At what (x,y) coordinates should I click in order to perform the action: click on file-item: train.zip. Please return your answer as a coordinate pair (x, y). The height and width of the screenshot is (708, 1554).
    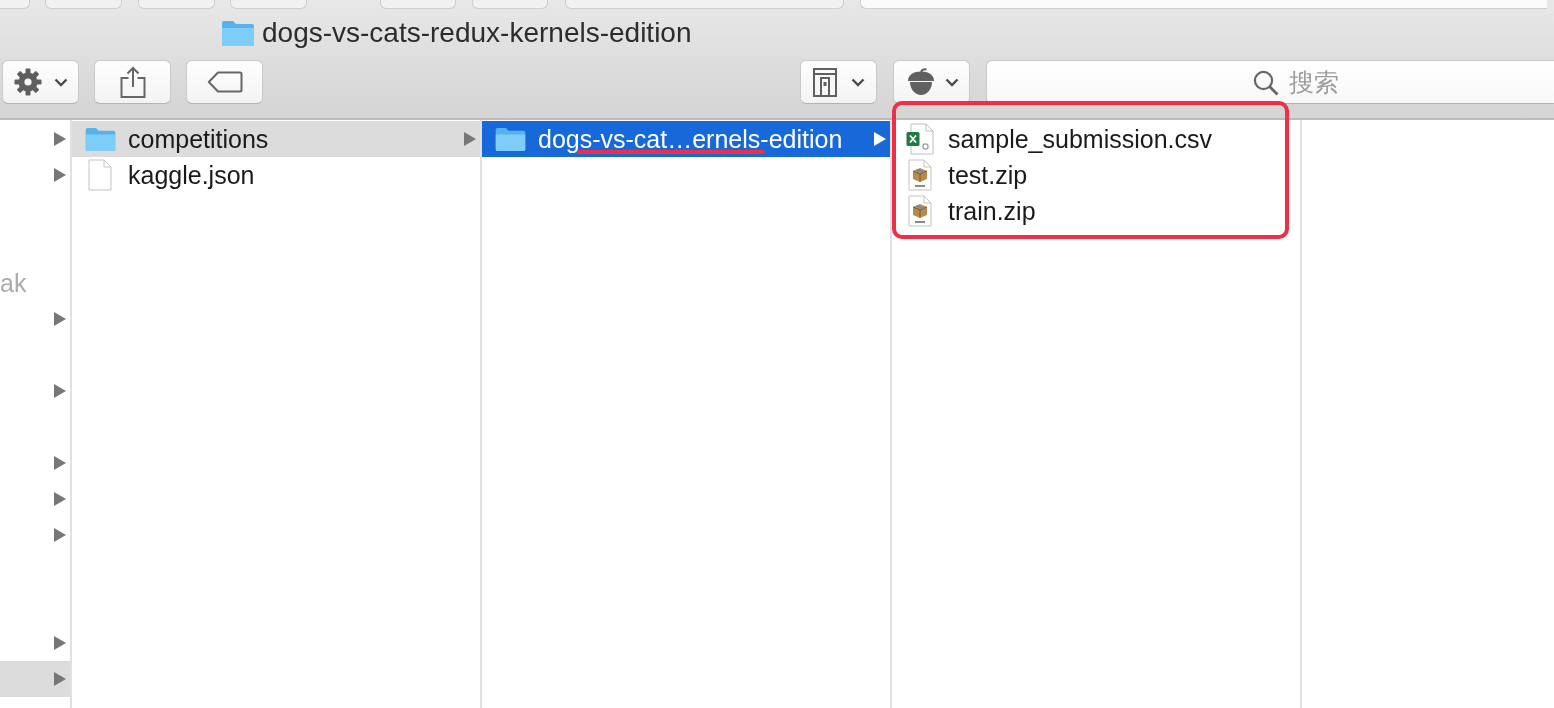
    Looking at the image, I should click on (1096, 211).